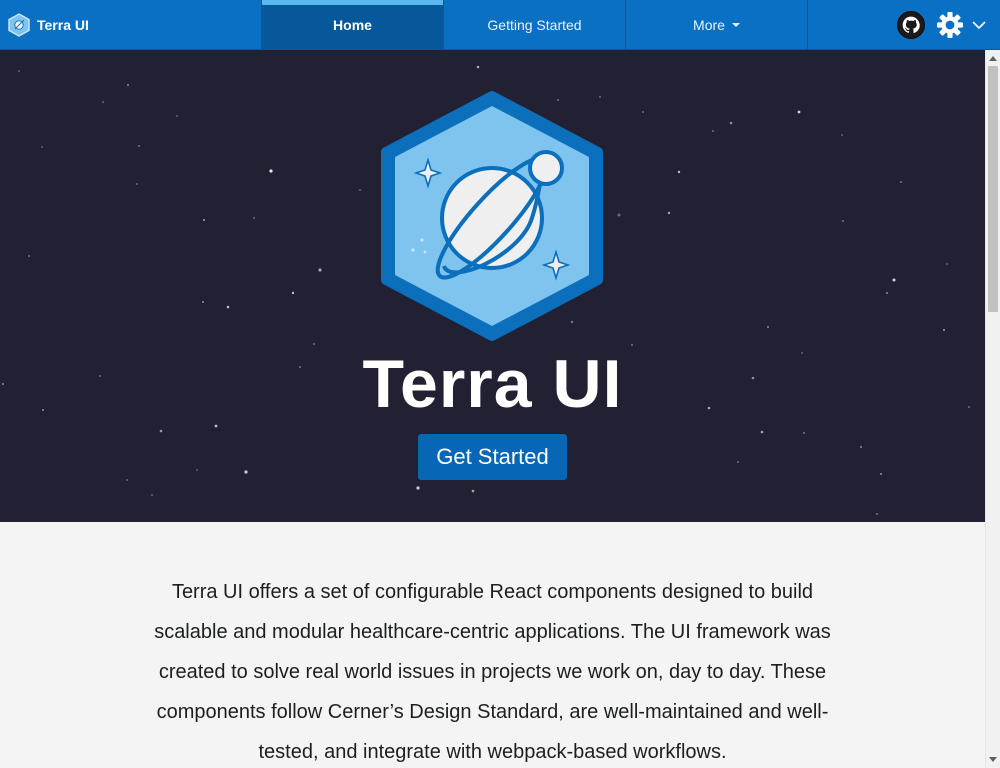 The width and height of the screenshot is (1000, 768). I want to click on tab-getting-started: Getting Started, so click(535, 24).